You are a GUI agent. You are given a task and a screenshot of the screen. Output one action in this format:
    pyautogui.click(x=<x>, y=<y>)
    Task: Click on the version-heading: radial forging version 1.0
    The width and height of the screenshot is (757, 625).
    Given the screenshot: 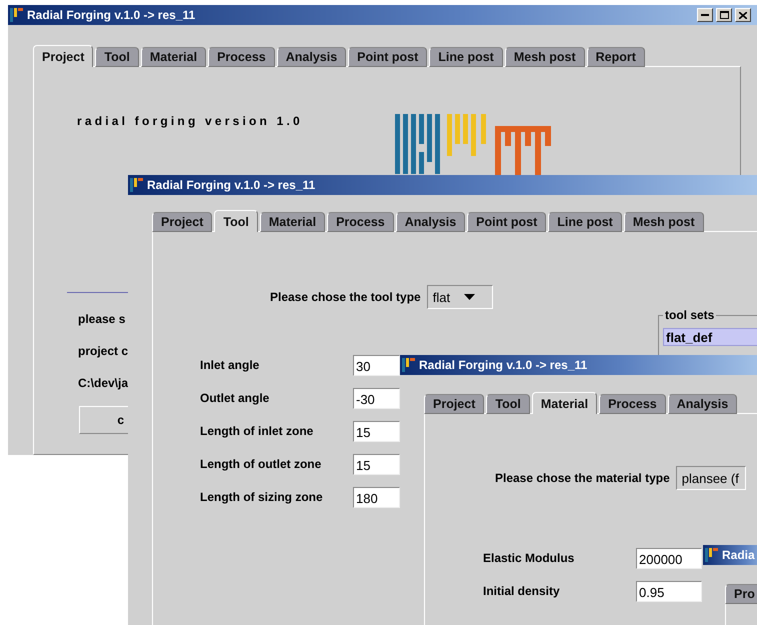 What is the action you would take?
    pyautogui.click(x=190, y=121)
    